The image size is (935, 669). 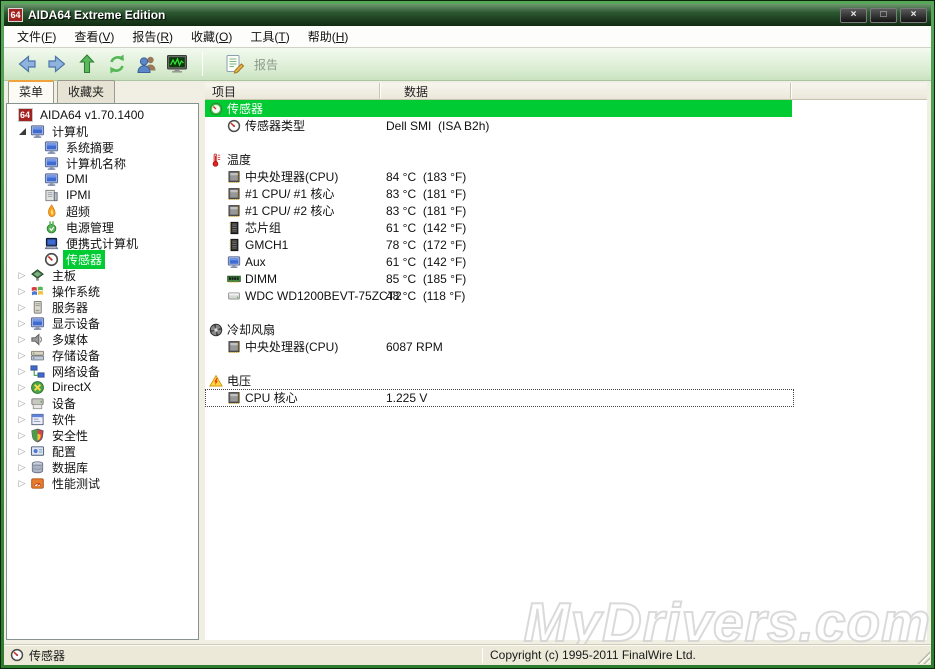 What do you see at coordinates (566, 193) in the screenshot?
I see `list-row-5: #1 CPU/ #1 核心 83 °C (181 °F)` at bounding box center [566, 193].